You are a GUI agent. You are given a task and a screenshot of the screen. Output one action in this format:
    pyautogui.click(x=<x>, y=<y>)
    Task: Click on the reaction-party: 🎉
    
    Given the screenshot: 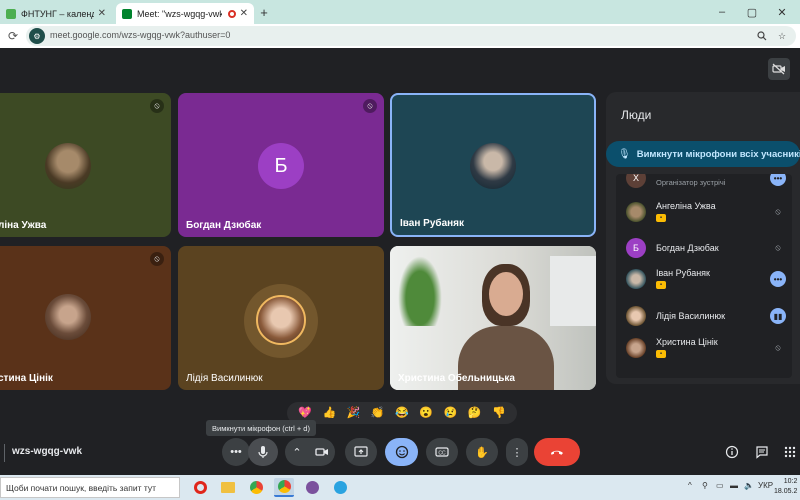 What is the action you would take?
    pyautogui.click(x=354, y=413)
    